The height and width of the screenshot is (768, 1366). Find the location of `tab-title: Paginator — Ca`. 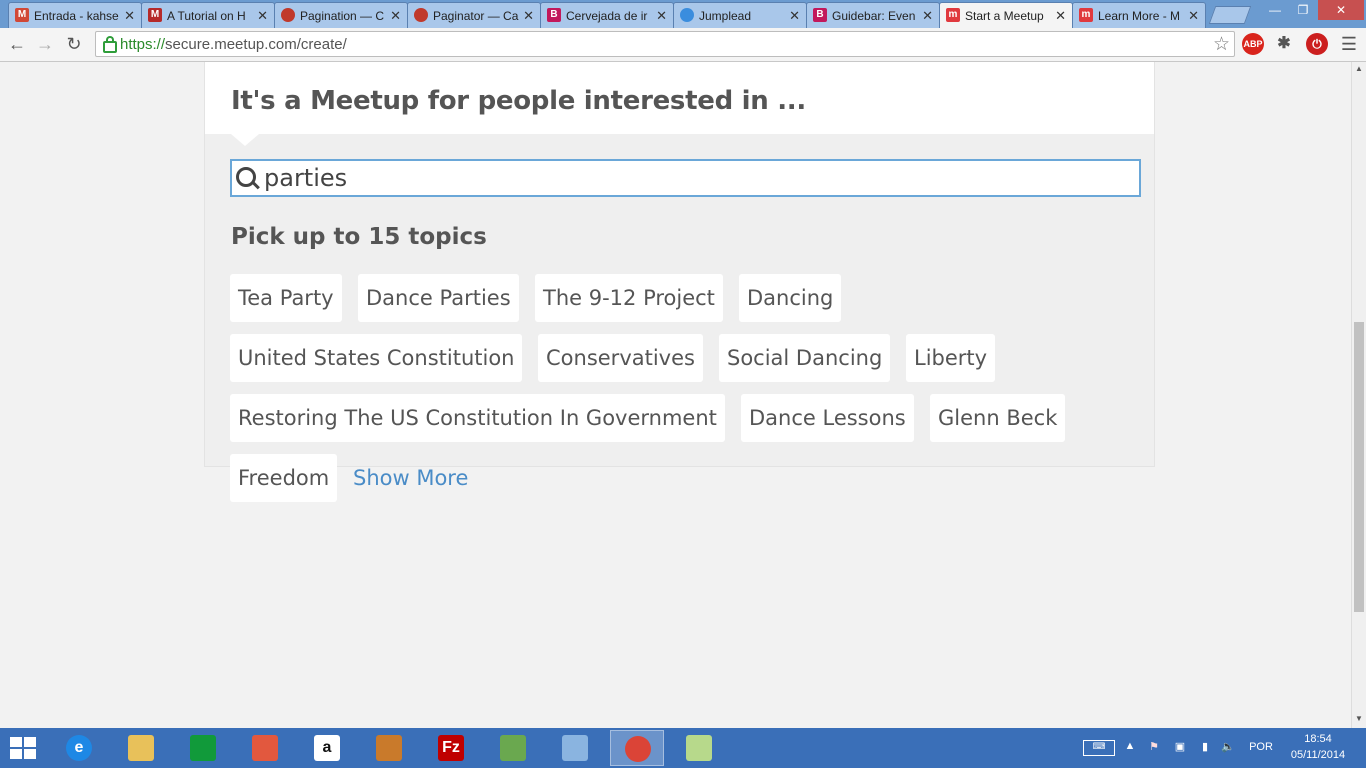

tab-title: Paginator — Ca is located at coordinates (476, 16).